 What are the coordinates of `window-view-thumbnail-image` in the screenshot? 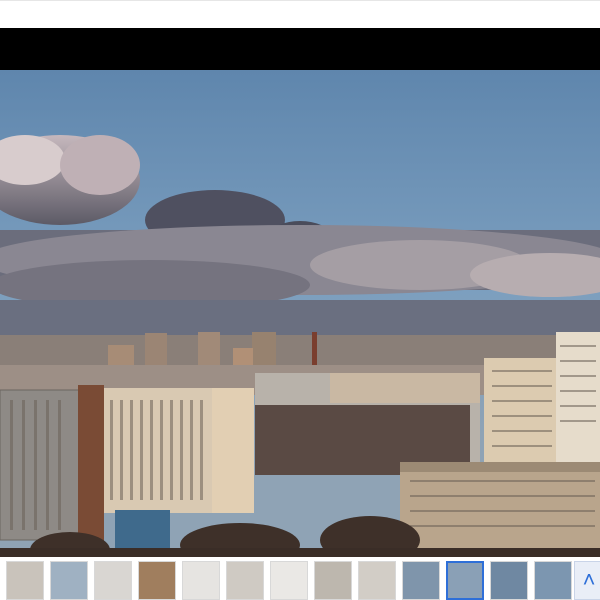 It's located at (69, 580).